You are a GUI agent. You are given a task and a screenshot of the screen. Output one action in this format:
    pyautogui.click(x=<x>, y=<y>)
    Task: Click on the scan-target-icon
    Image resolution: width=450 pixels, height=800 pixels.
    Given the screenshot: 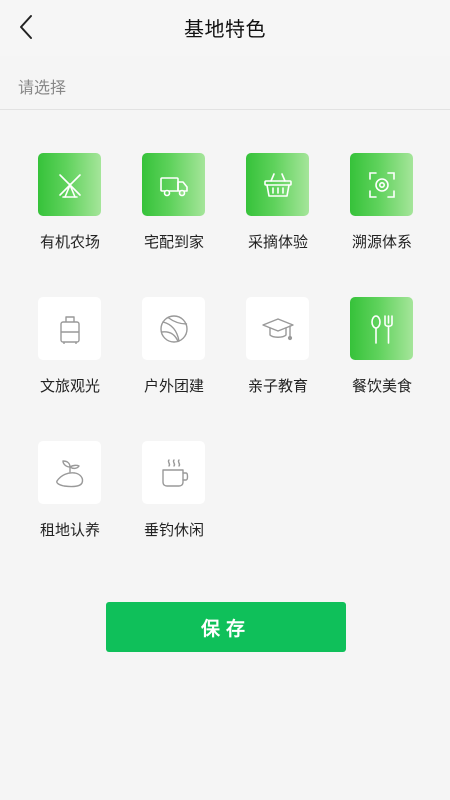 What is the action you would take?
    pyautogui.click(x=381, y=184)
    